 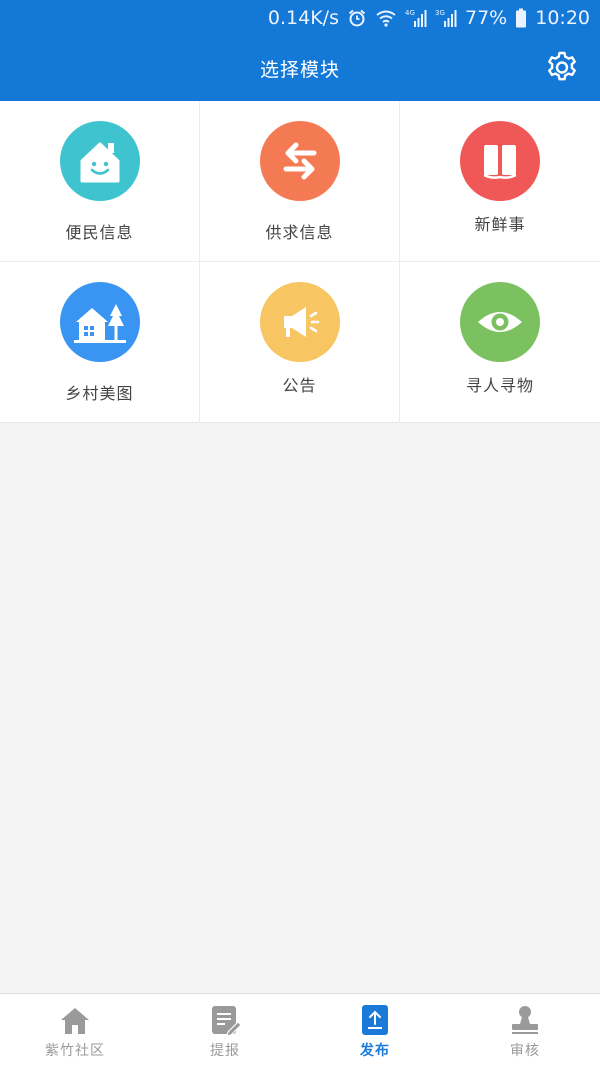 What do you see at coordinates (500, 161) in the screenshot?
I see `open-book-icon` at bounding box center [500, 161].